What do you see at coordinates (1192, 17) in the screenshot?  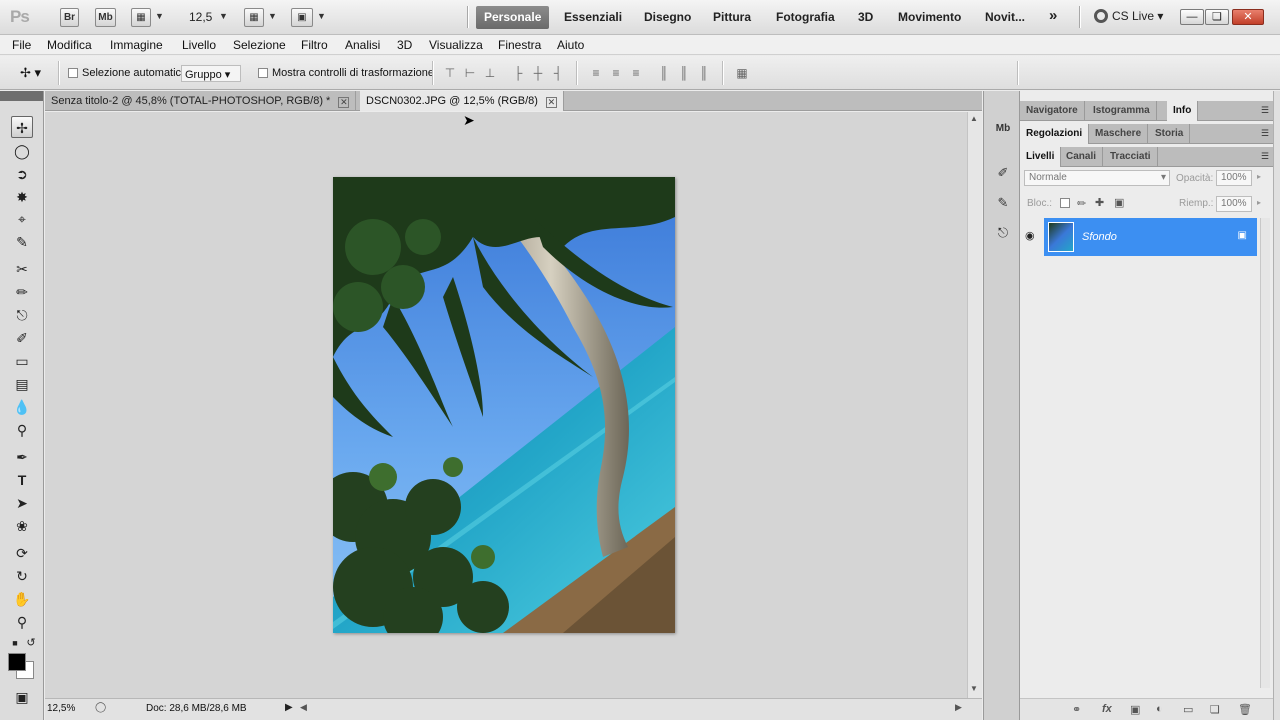 I see `minimize-icon: —` at bounding box center [1192, 17].